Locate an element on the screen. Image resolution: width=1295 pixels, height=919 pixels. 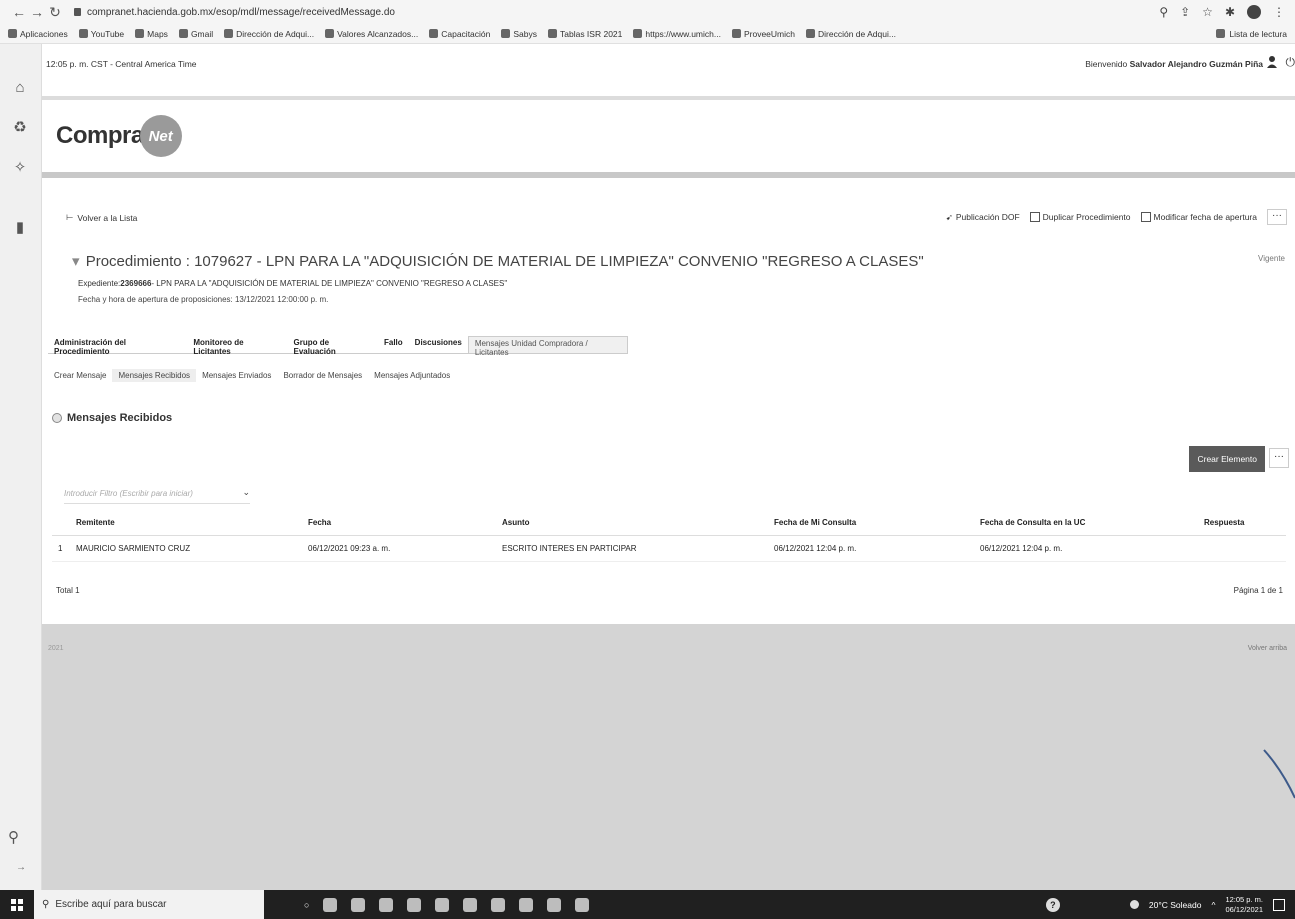
share-icon: ⇪ is located at coordinates (1185, 12).